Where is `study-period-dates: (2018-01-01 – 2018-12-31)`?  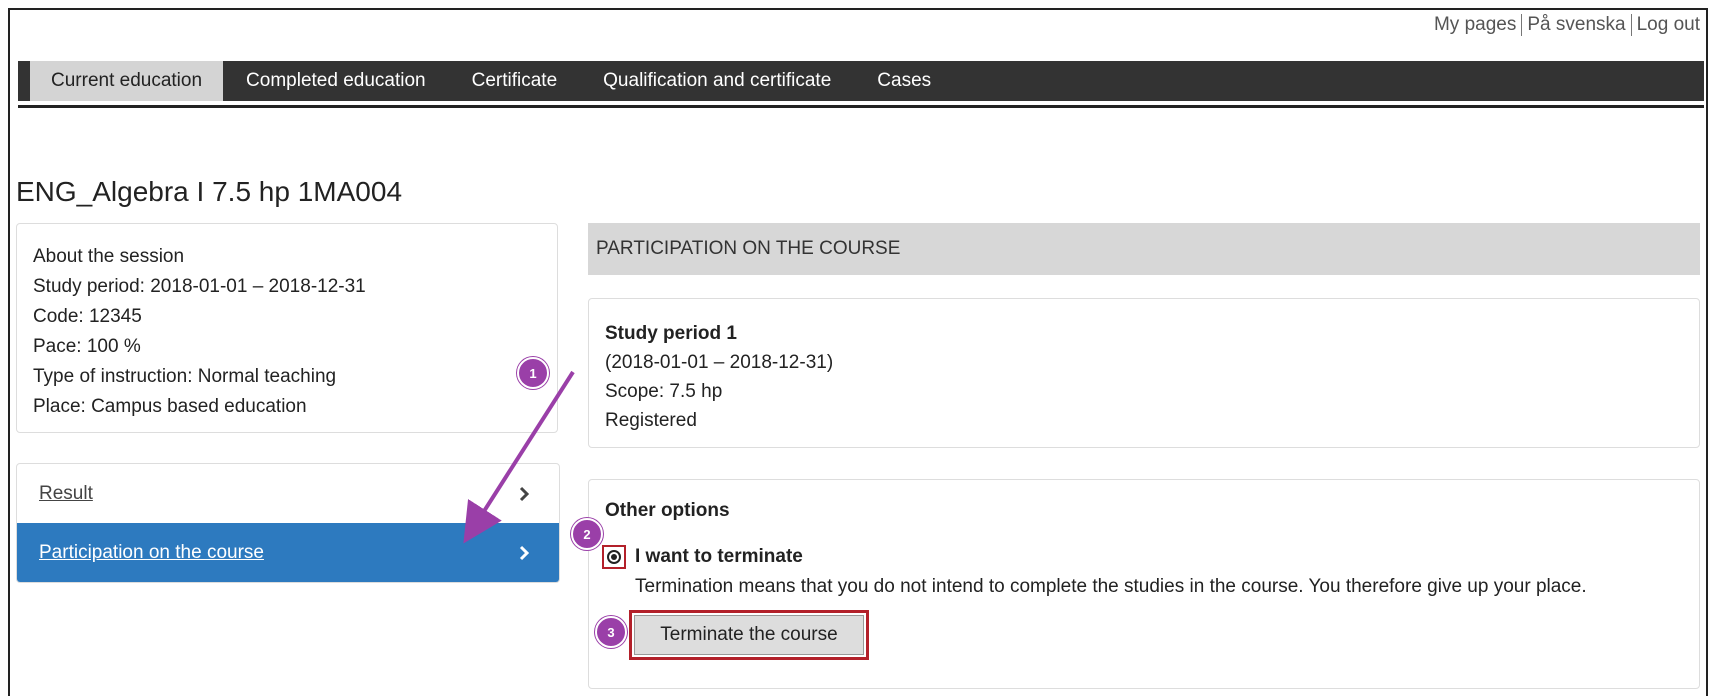 study-period-dates: (2018-01-01 – 2018-12-31) is located at coordinates (719, 362).